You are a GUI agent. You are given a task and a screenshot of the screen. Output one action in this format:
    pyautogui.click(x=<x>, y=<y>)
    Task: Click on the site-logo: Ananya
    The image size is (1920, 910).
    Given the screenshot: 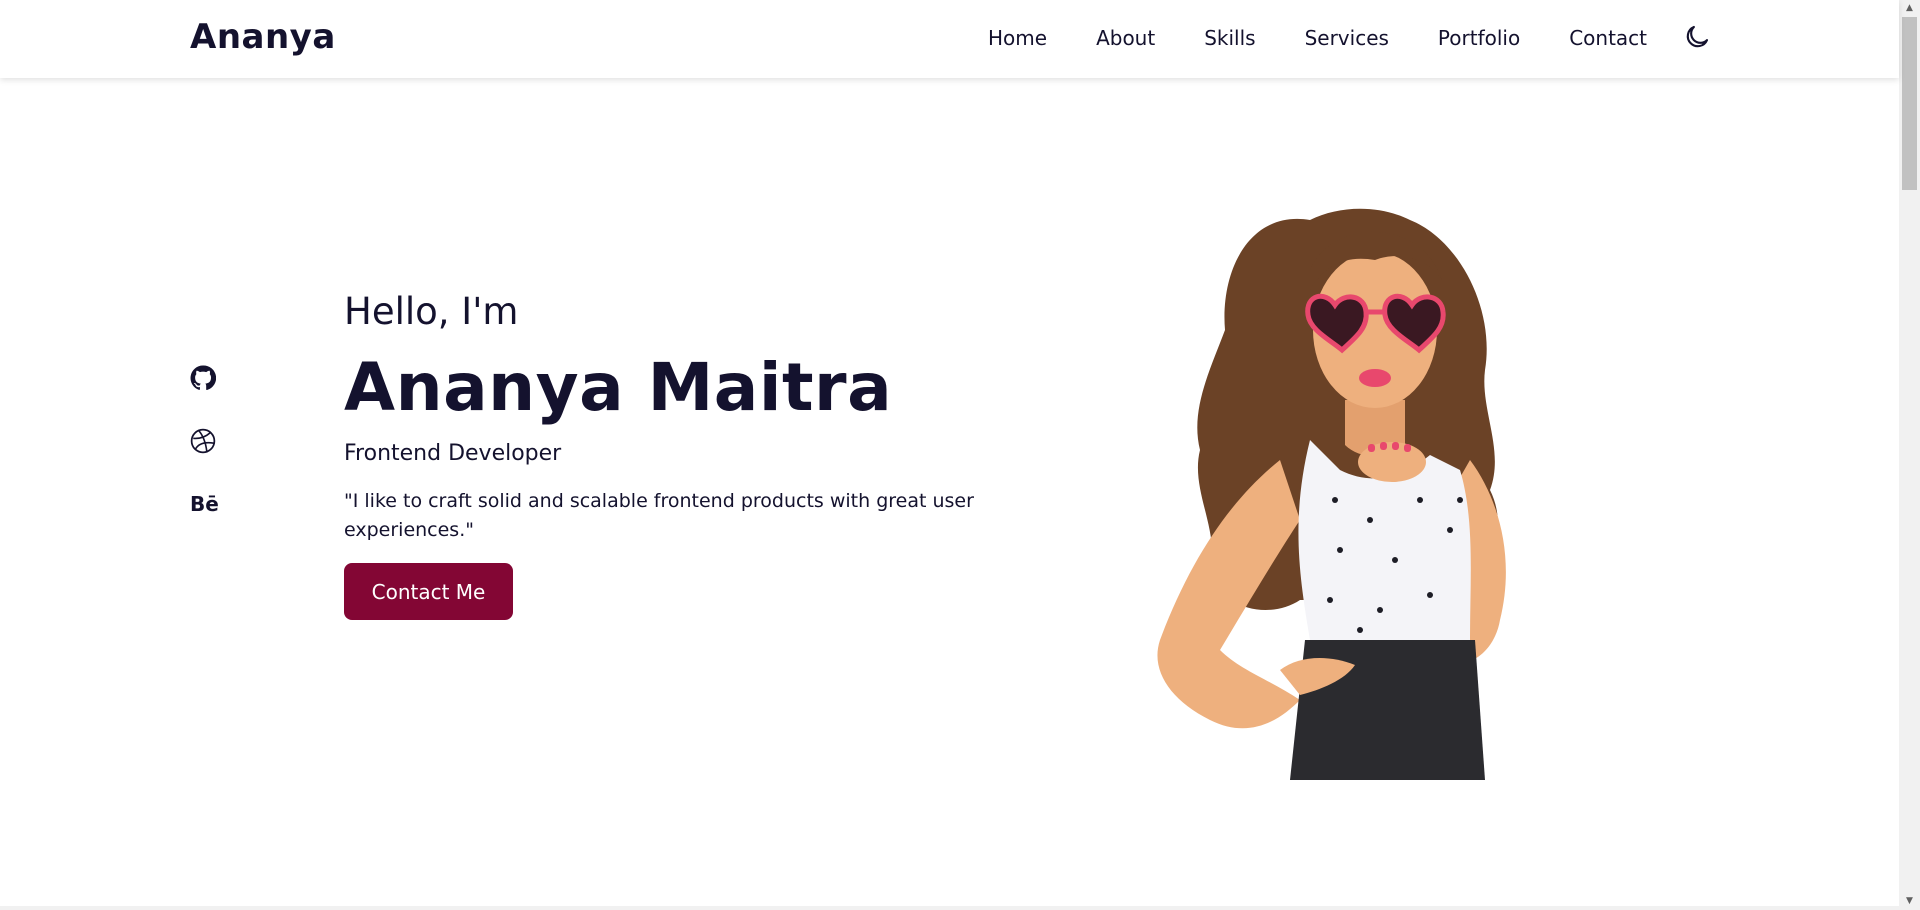 What is the action you would take?
    pyautogui.click(x=263, y=37)
    